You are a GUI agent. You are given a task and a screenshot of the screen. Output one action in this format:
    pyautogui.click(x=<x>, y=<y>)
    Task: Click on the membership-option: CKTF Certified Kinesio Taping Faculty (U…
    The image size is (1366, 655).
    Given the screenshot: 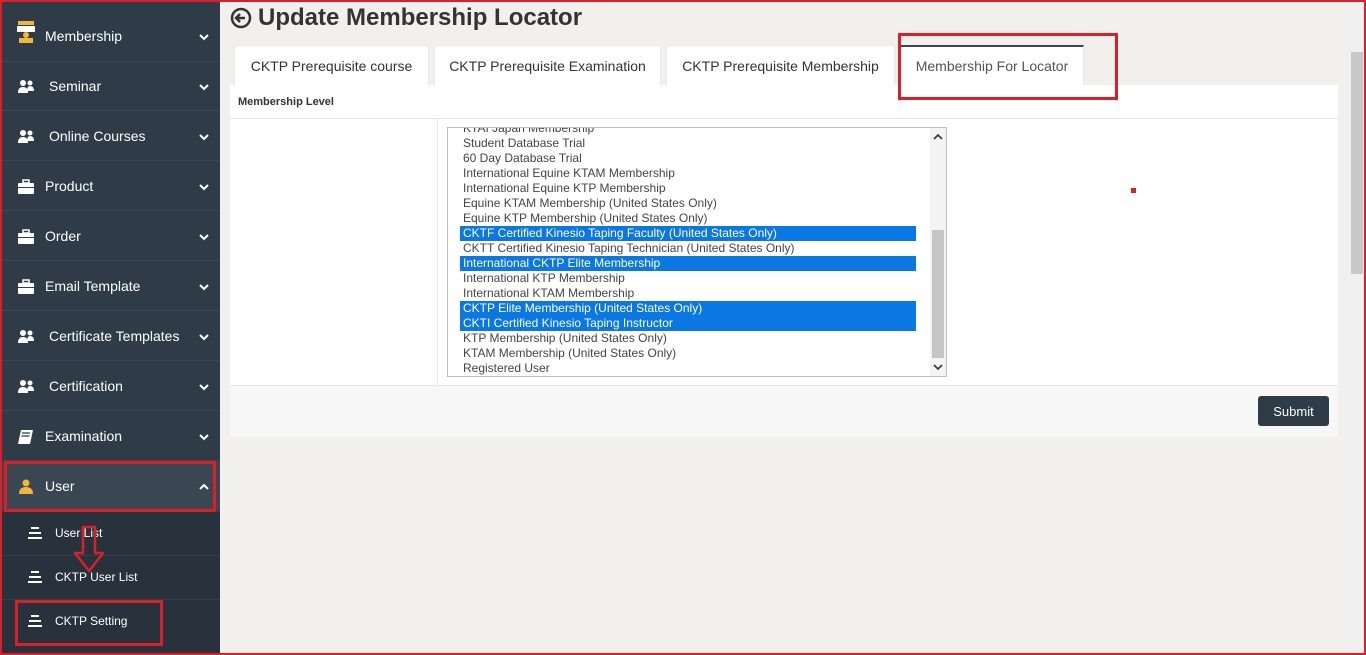 What is the action you would take?
    pyautogui.click(x=688, y=233)
    